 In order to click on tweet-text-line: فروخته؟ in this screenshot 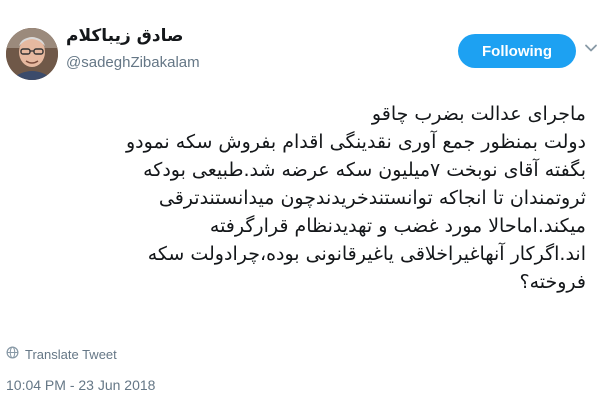, I will do `click(553, 282)`.